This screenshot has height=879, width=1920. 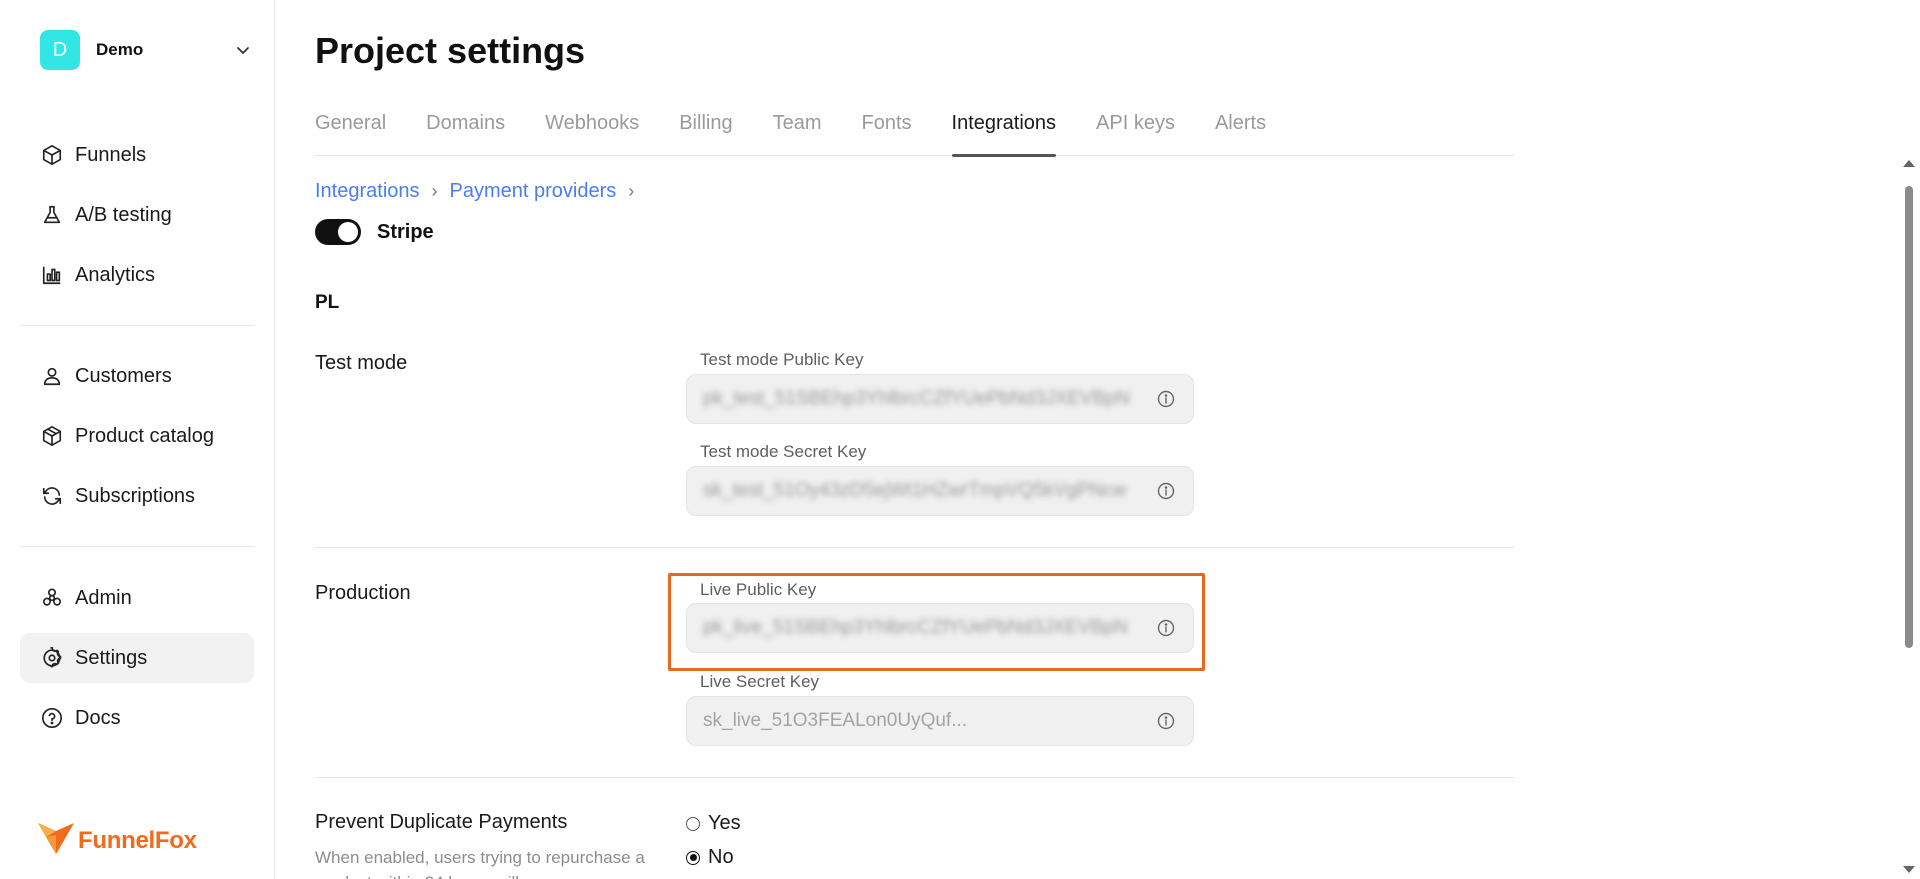 I want to click on chevron-down-icon, so click(x=243, y=50).